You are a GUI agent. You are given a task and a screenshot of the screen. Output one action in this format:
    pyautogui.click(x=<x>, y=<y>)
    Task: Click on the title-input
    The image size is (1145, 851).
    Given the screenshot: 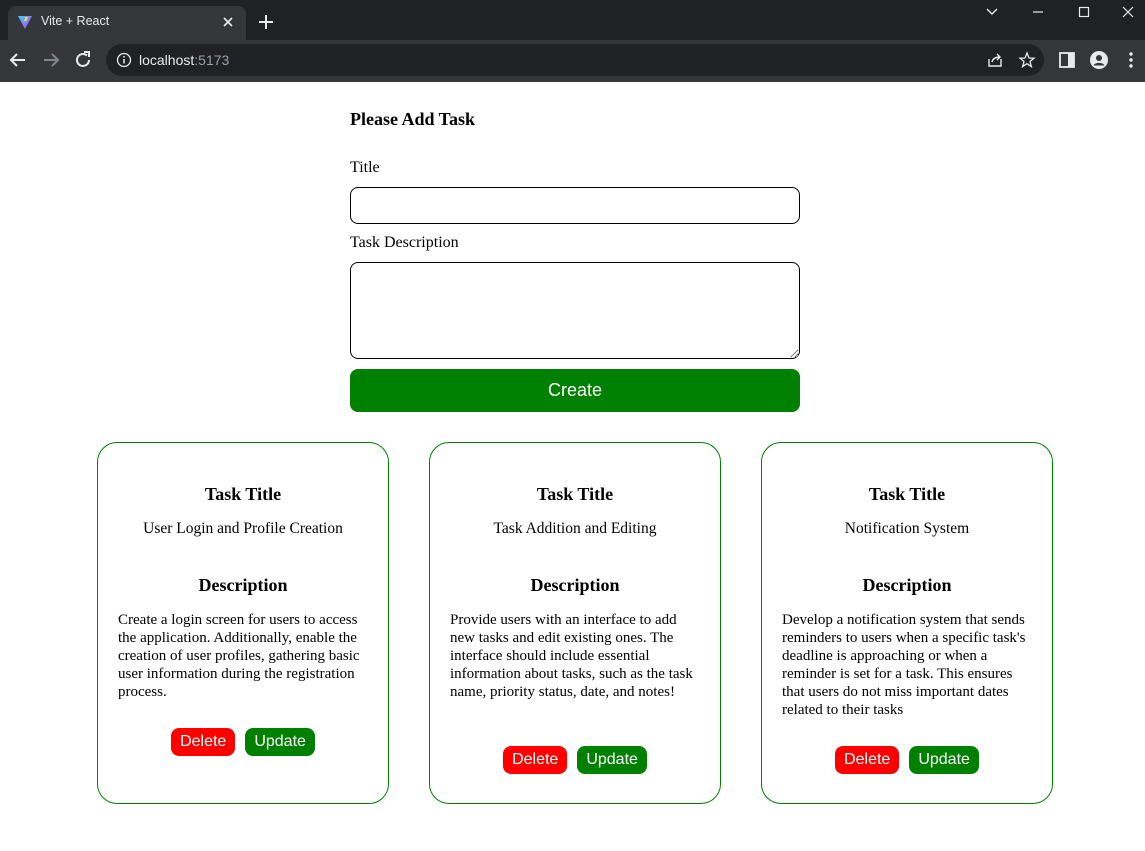 What is the action you would take?
    pyautogui.click(x=575, y=205)
    